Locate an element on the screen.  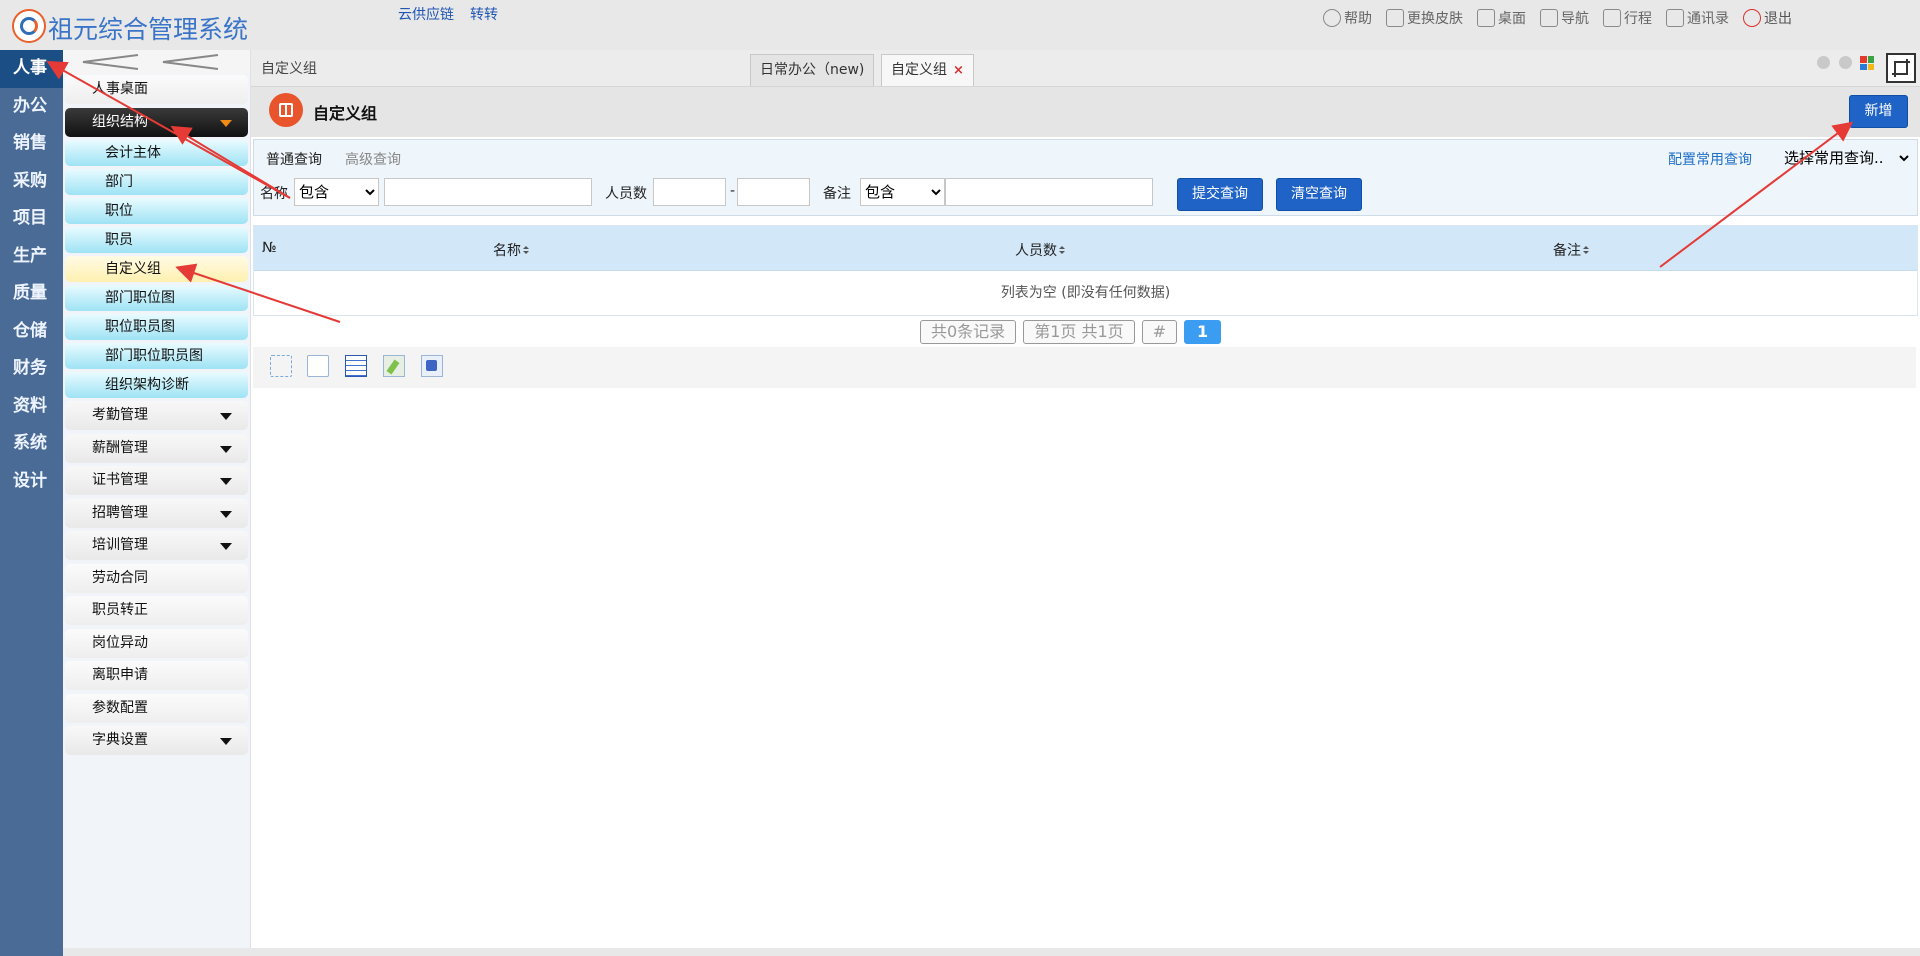
common-query-select: 选择常用查询.. is located at coordinates (1846, 158).